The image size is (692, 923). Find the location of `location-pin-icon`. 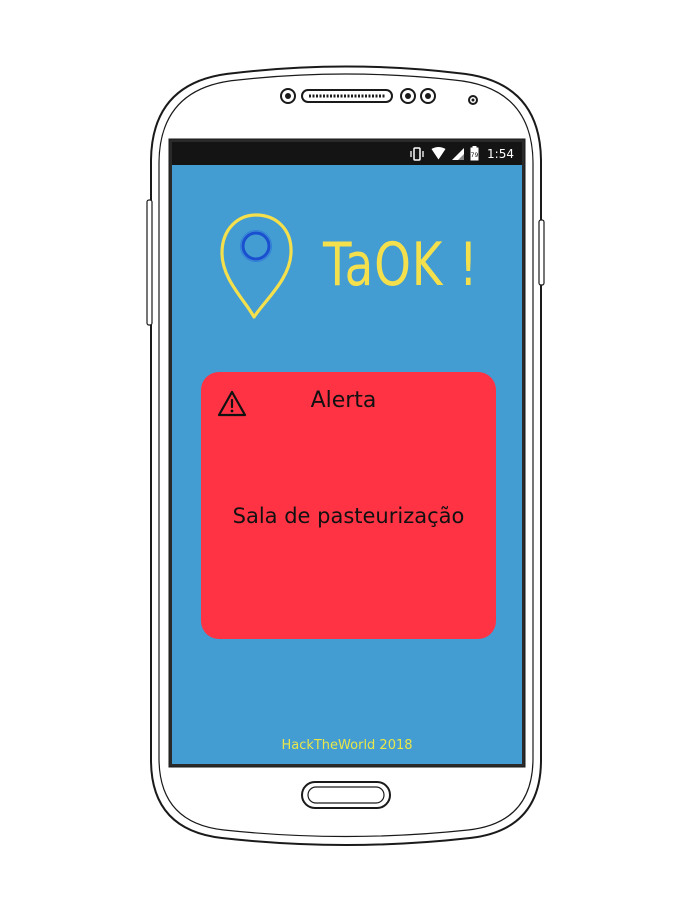

location-pin-icon is located at coordinates (256, 266).